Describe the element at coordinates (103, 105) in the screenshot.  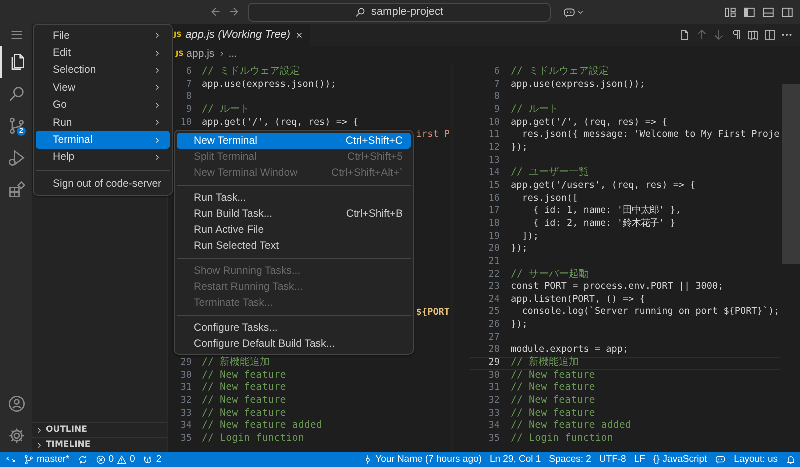
I see `menu-item: Go` at that location.